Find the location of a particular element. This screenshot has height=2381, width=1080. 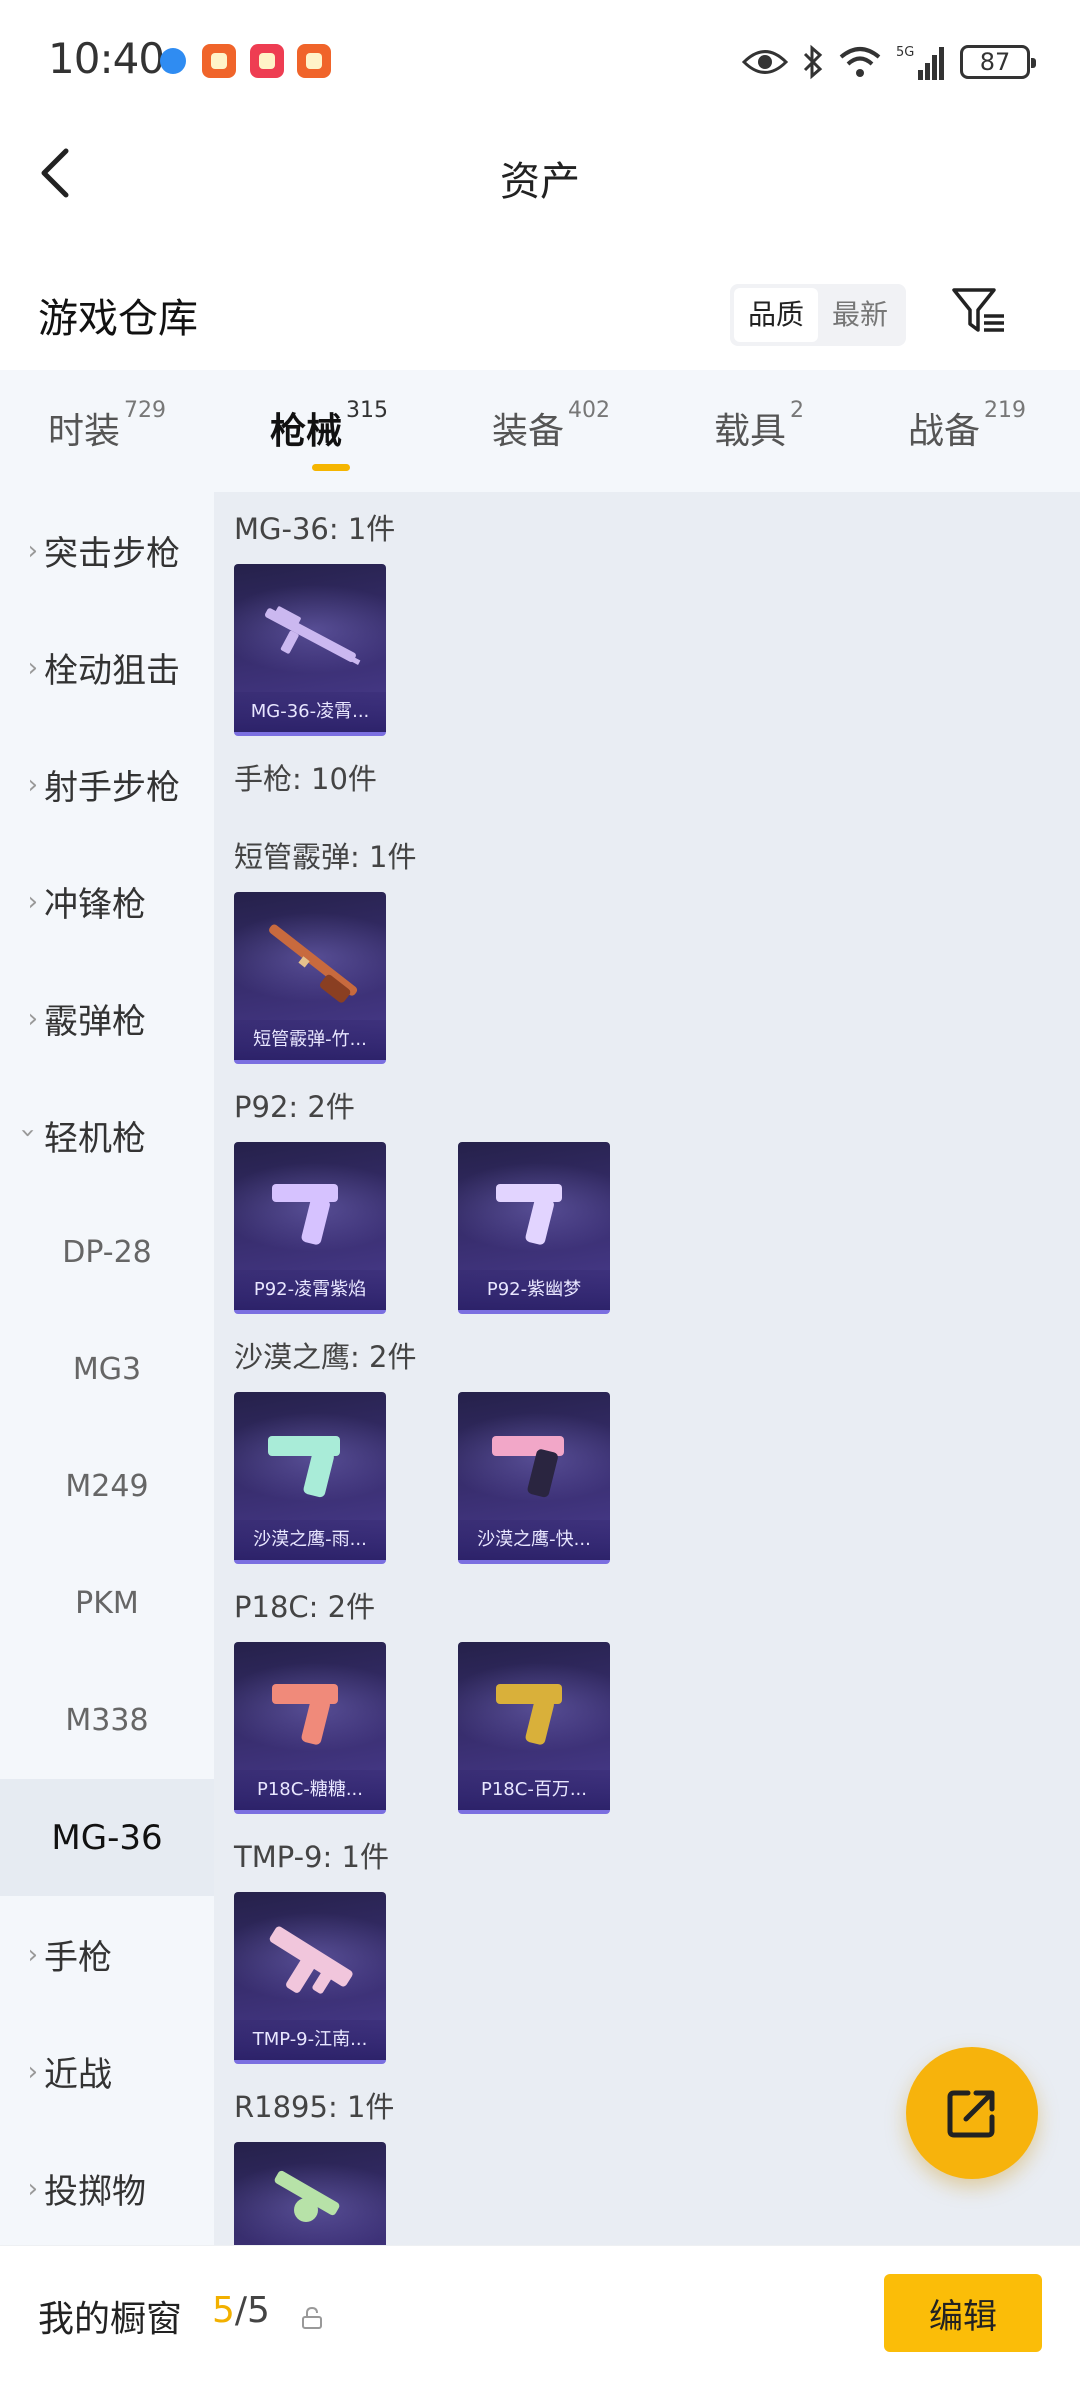

item-card-p92-1: P92-凌霄紫焰 is located at coordinates (310, 1228).